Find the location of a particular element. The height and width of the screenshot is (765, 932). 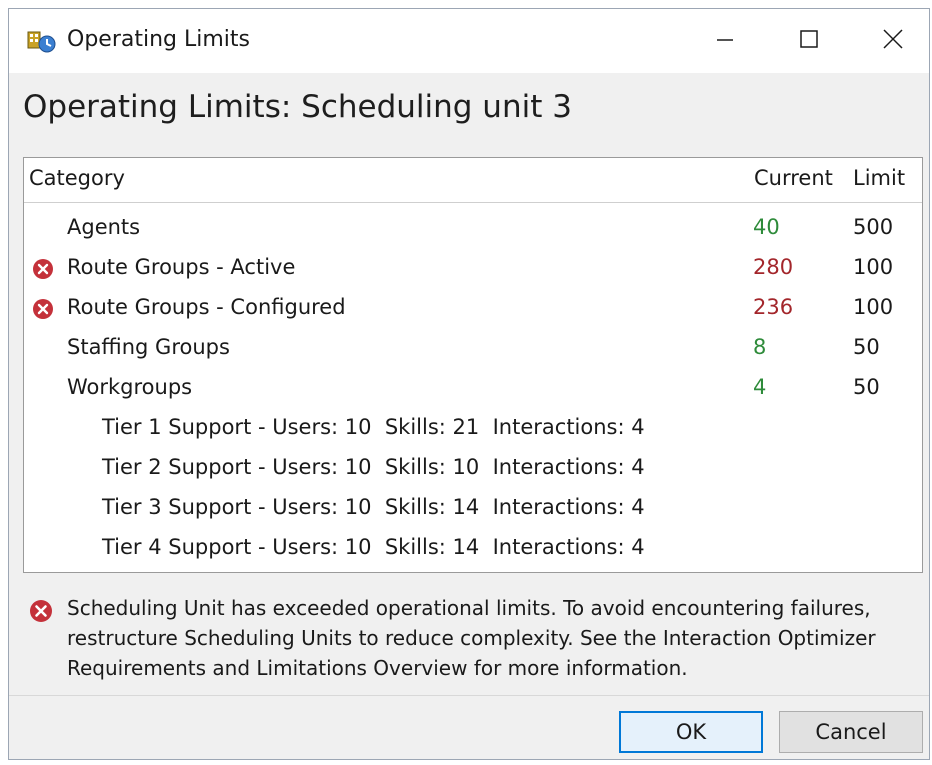

maximize-button is located at coordinates (809, 41).